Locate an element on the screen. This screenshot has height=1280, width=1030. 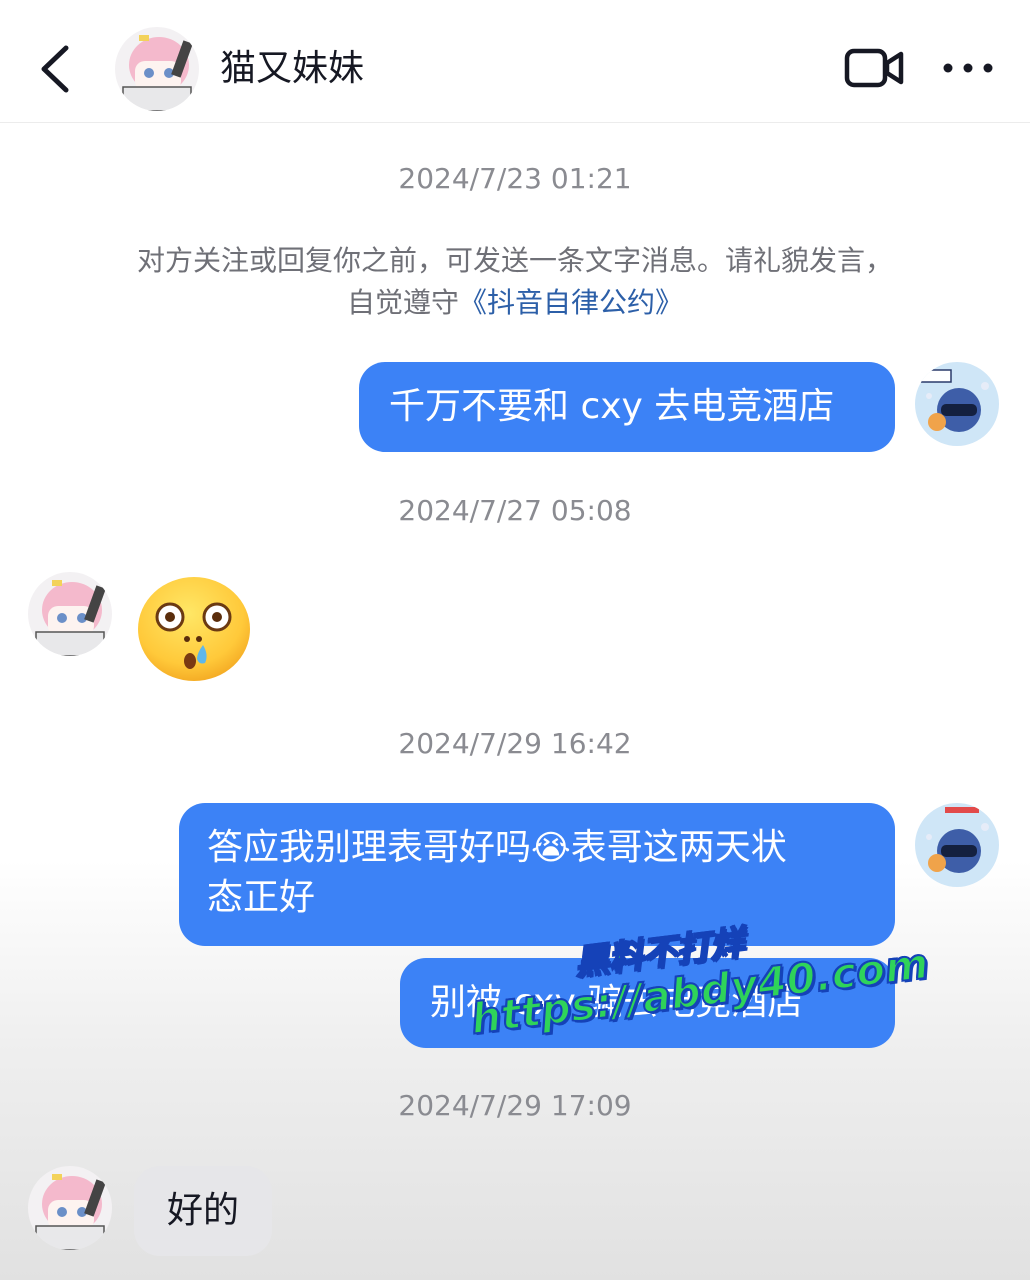
message-text: 好的 is located at coordinates (202, 1210).